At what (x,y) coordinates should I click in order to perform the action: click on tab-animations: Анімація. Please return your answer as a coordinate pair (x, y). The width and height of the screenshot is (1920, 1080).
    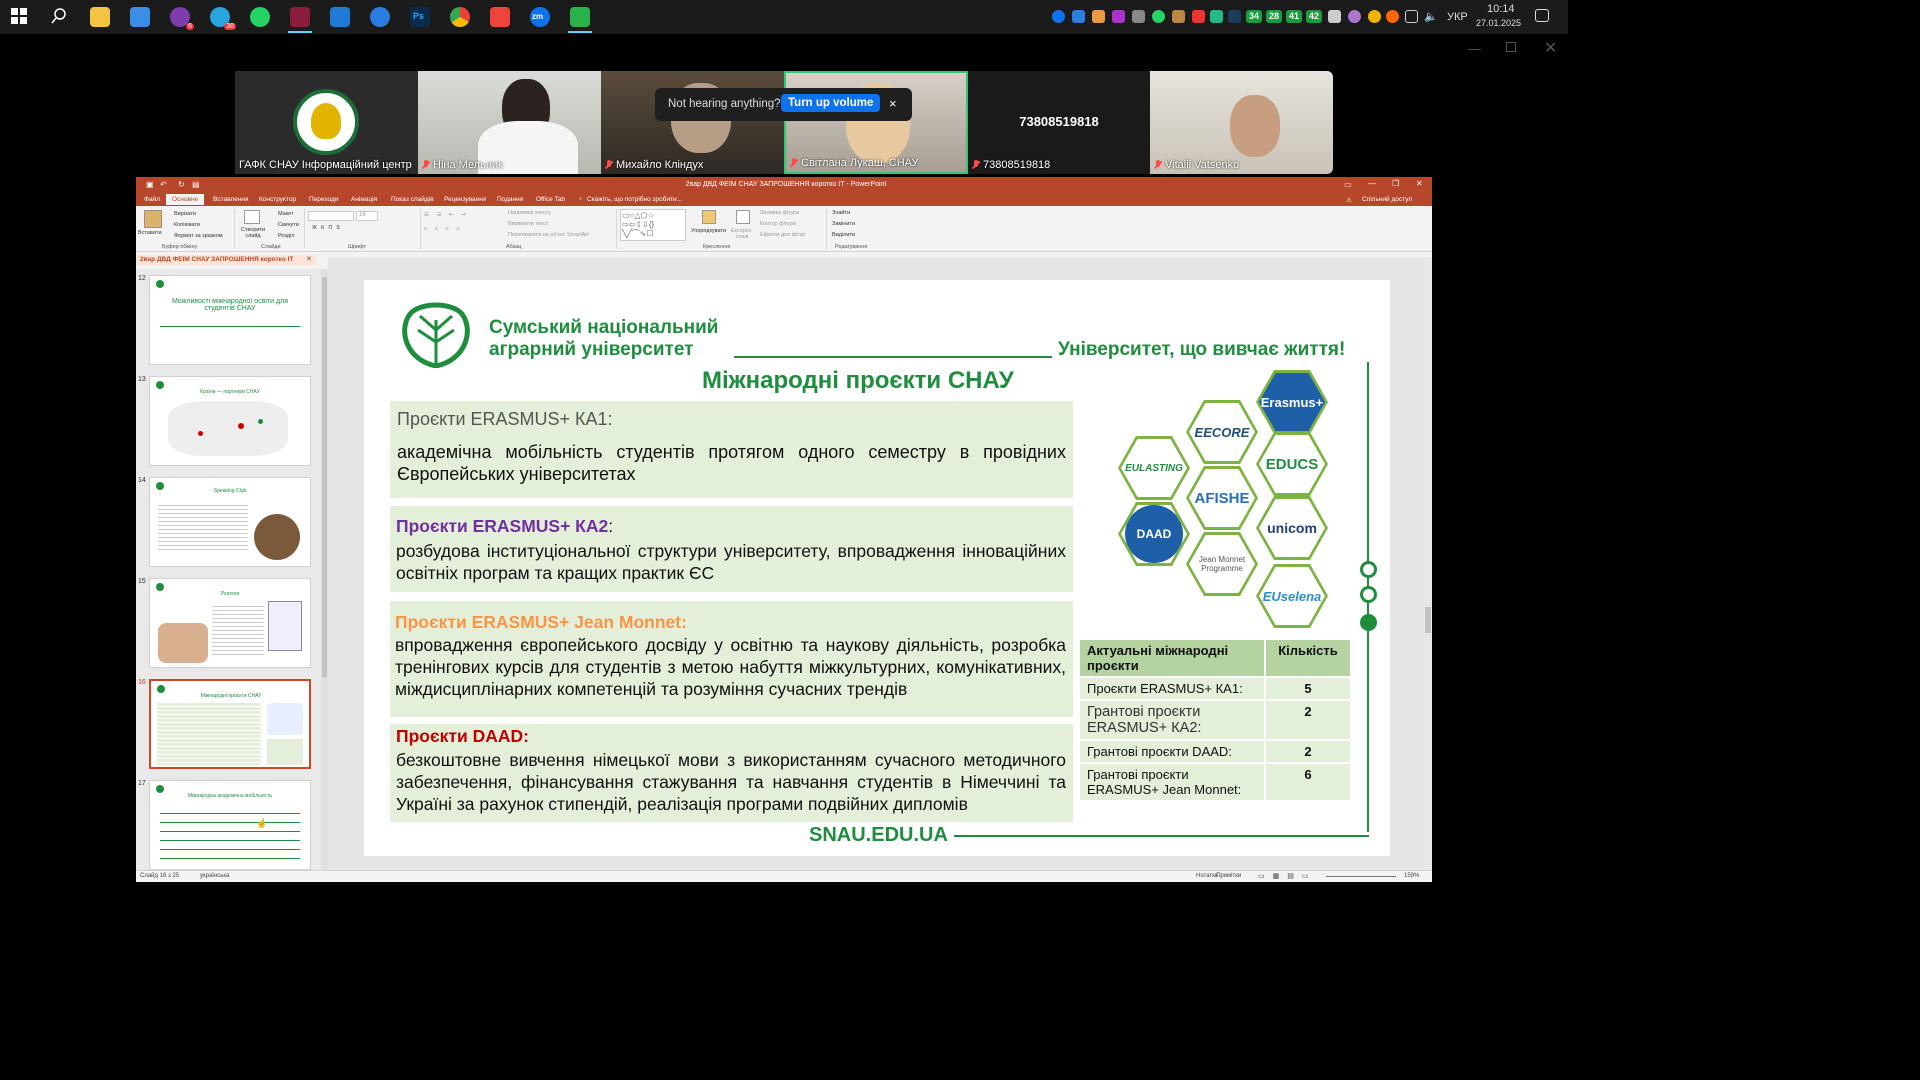
    Looking at the image, I should click on (364, 199).